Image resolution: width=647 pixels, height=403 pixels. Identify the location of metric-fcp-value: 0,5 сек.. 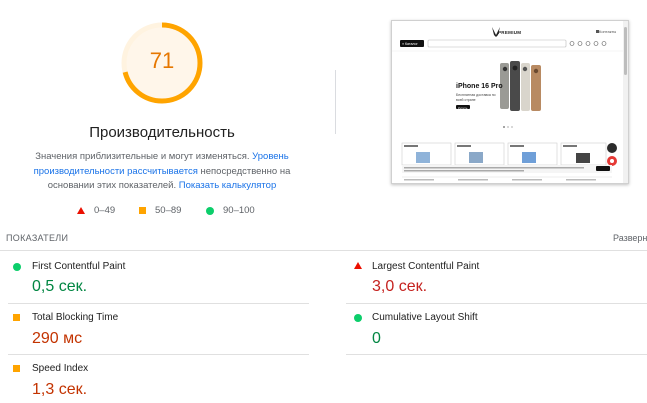
(60, 286).